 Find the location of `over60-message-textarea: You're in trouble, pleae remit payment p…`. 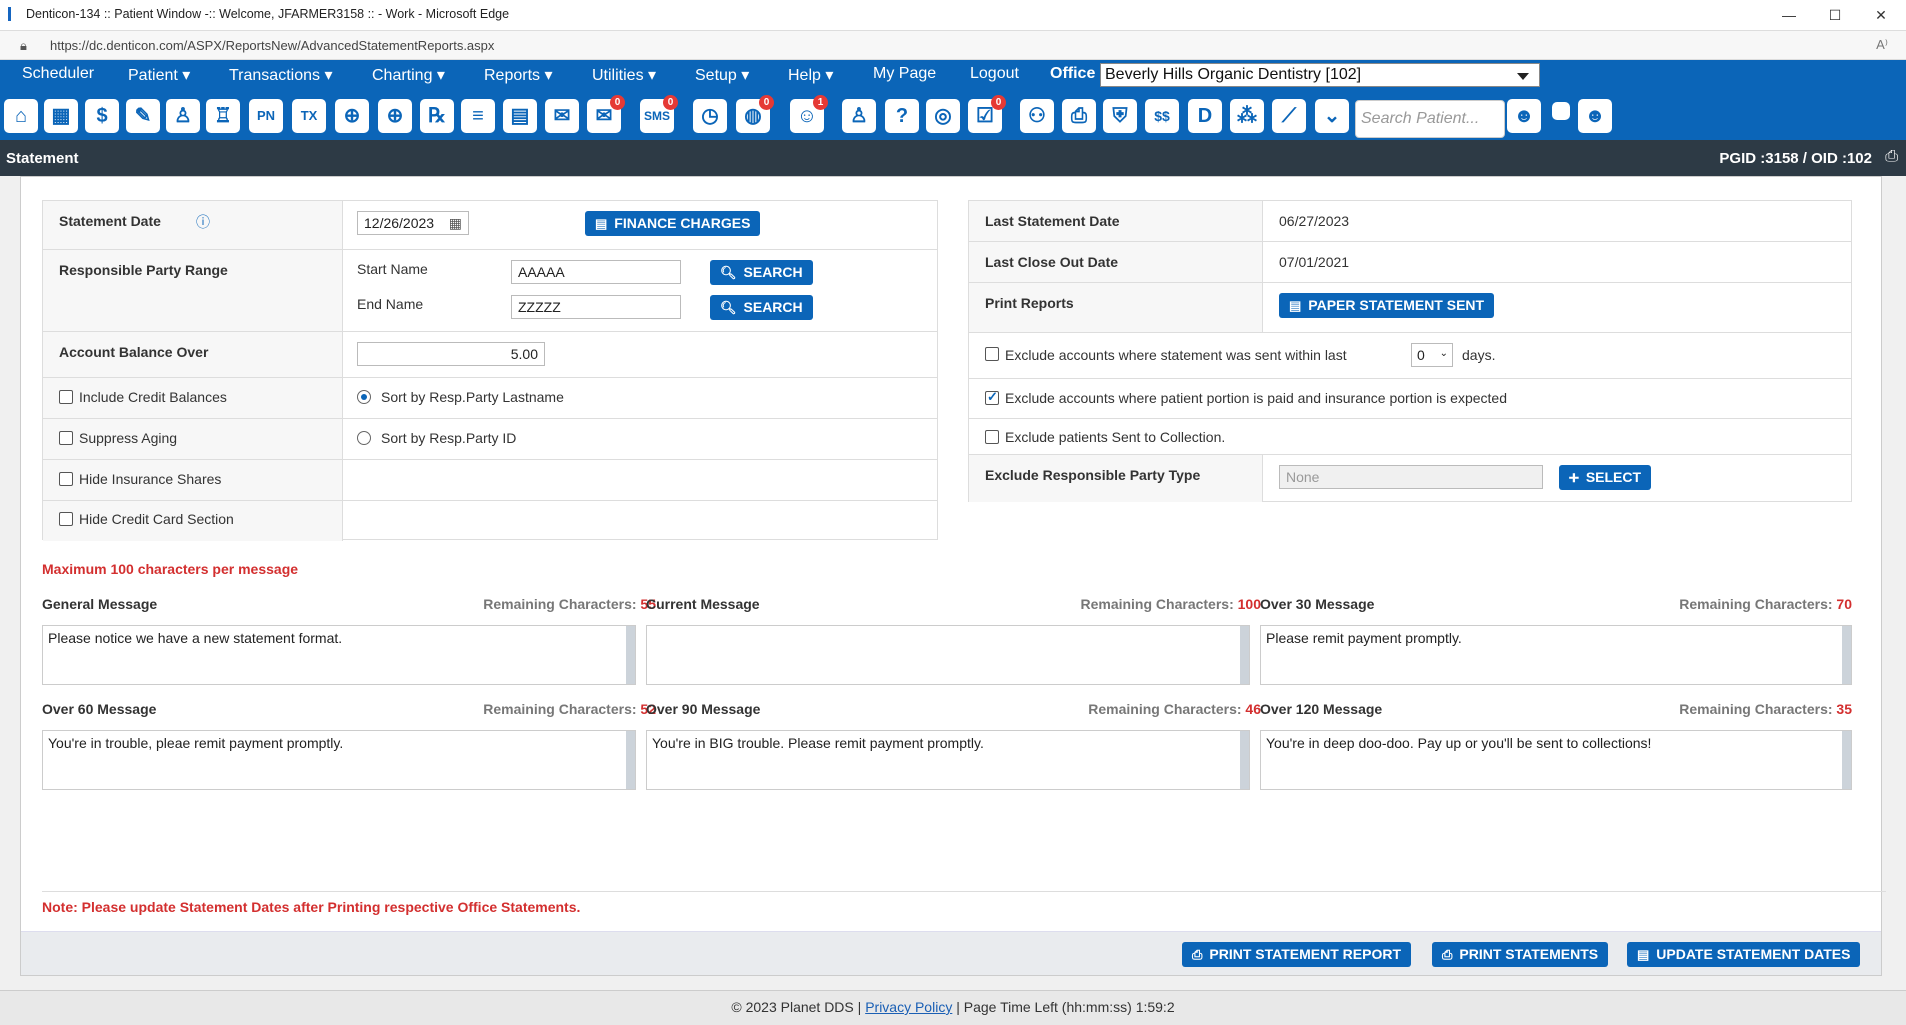

over60-message-textarea: You're in trouble, pleae remit payment p… is located at coordinates (339, 760).